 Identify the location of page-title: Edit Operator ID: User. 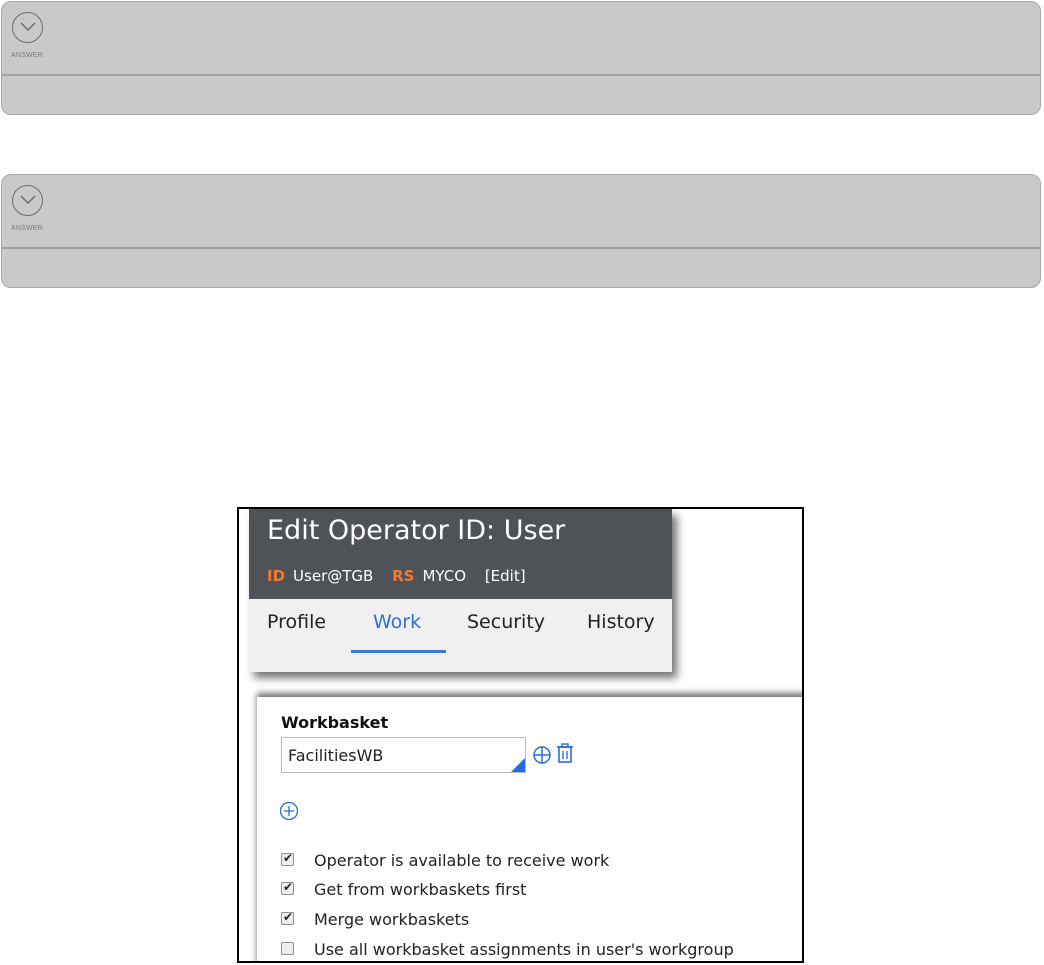
(416, 530).